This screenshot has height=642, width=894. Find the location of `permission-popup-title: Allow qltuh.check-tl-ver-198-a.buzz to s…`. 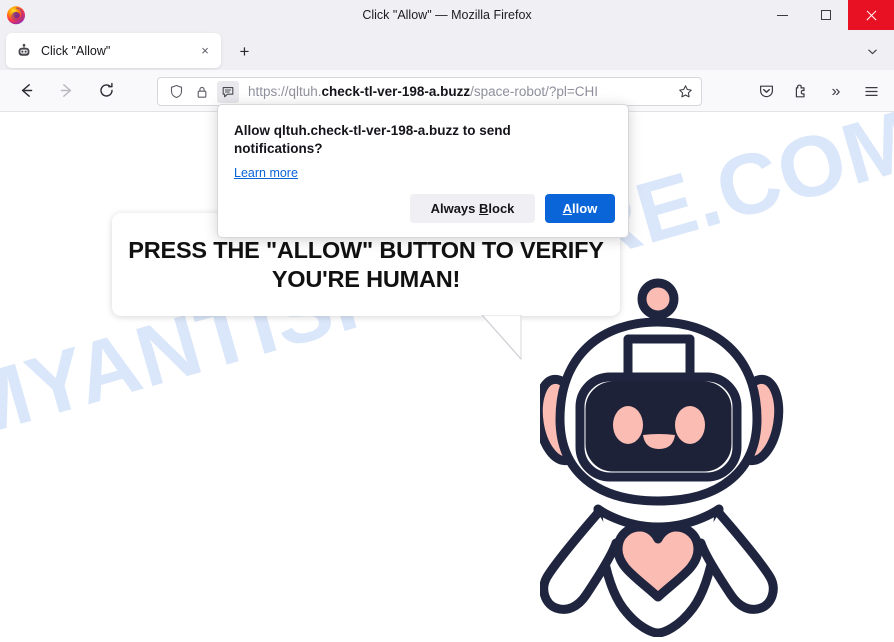

permission-popup-title: Allow qltuh.check-tl-ver-198-a.buzz to s… is located at coordinates (372, 140).